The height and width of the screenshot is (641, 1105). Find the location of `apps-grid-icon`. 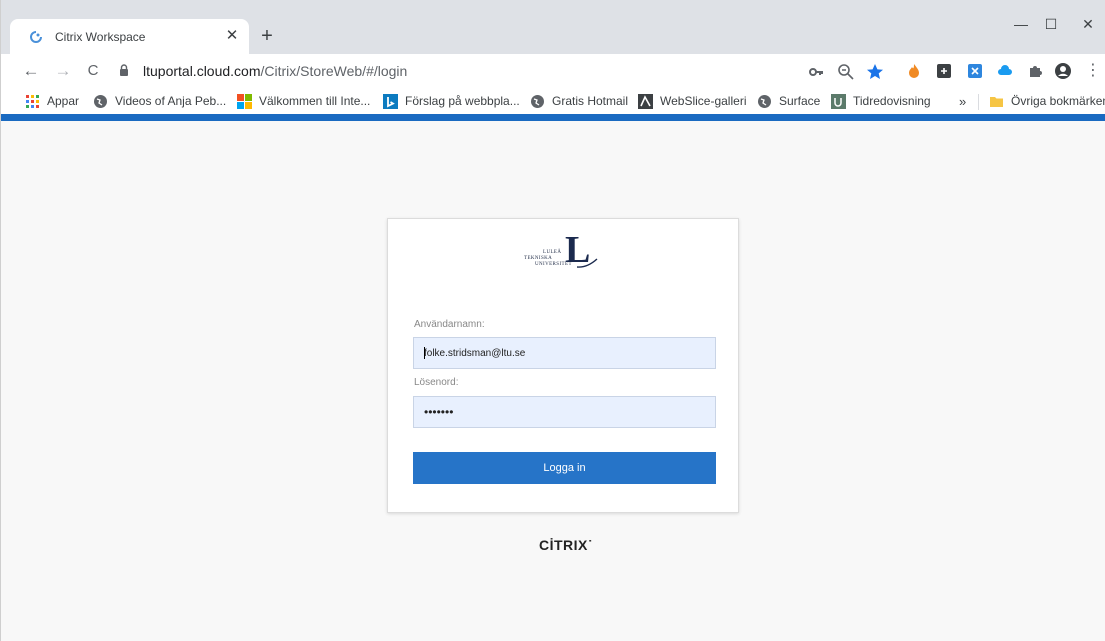

apps-grid-icon is located at coordinates (32, 101).